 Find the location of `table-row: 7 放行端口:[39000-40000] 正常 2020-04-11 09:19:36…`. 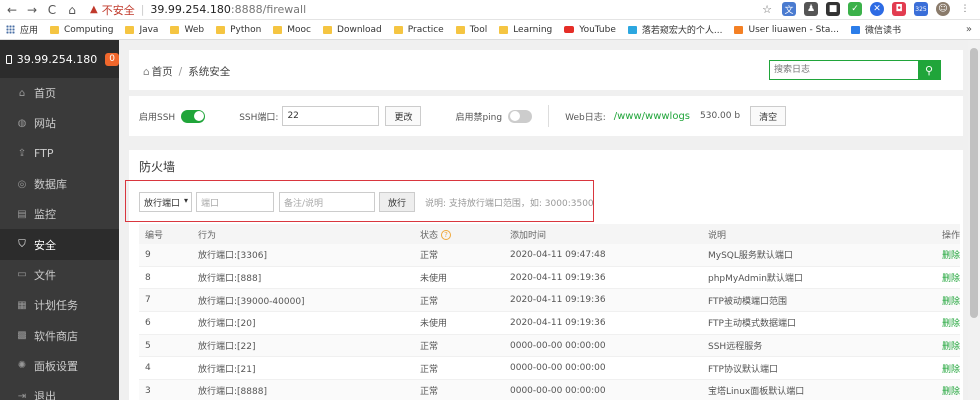

table-row: 7 放行端口:[39000-40000] 正常 2020-04-11 09:19:36… is located at coordinates (549, 301).